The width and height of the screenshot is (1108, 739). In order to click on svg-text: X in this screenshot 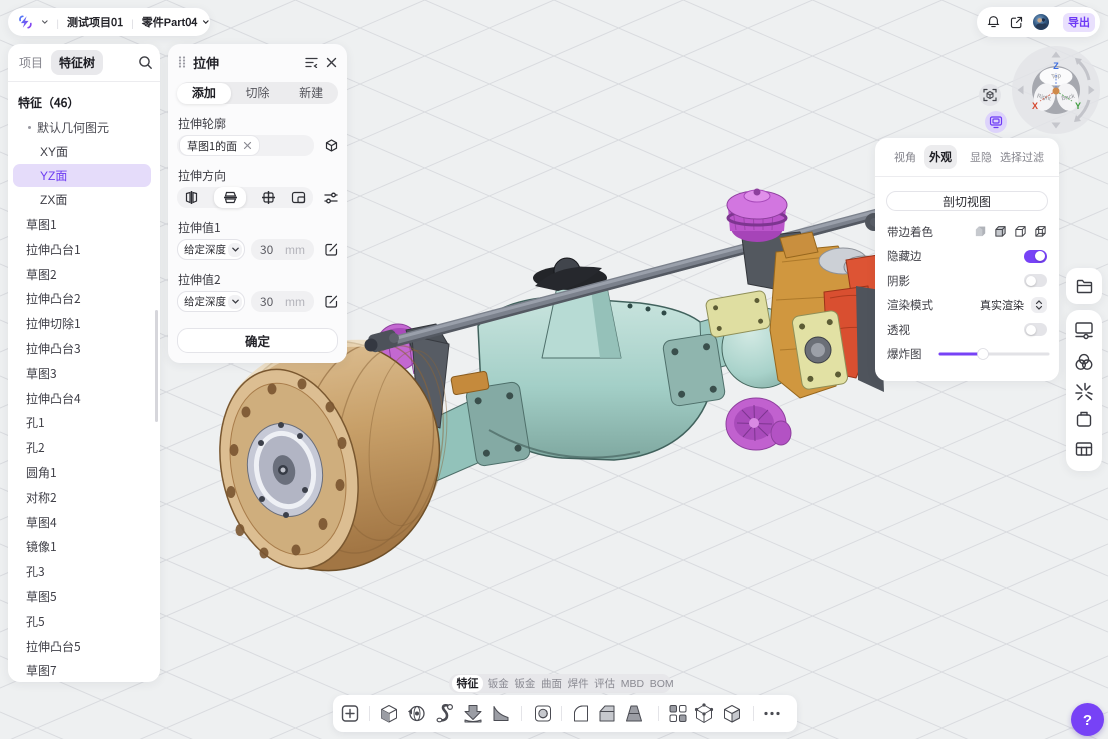, I will do `click(1035, 105)`.